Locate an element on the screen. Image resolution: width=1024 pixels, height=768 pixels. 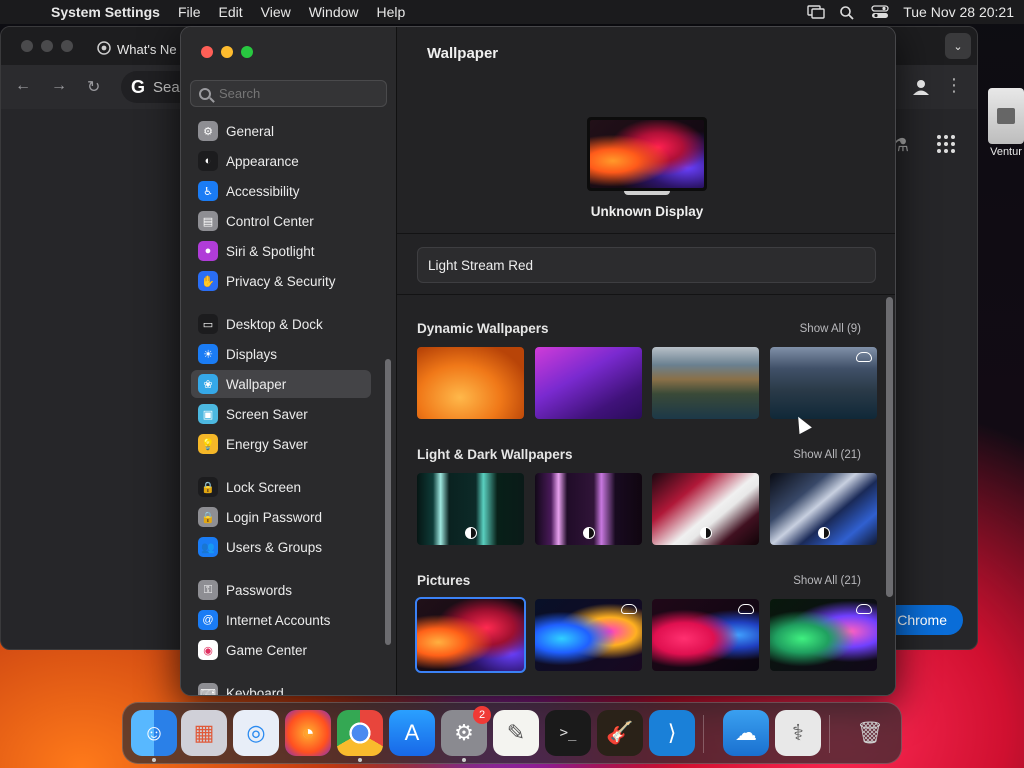
sidebar-item-label: Displays is located at coordinates (252, 354).